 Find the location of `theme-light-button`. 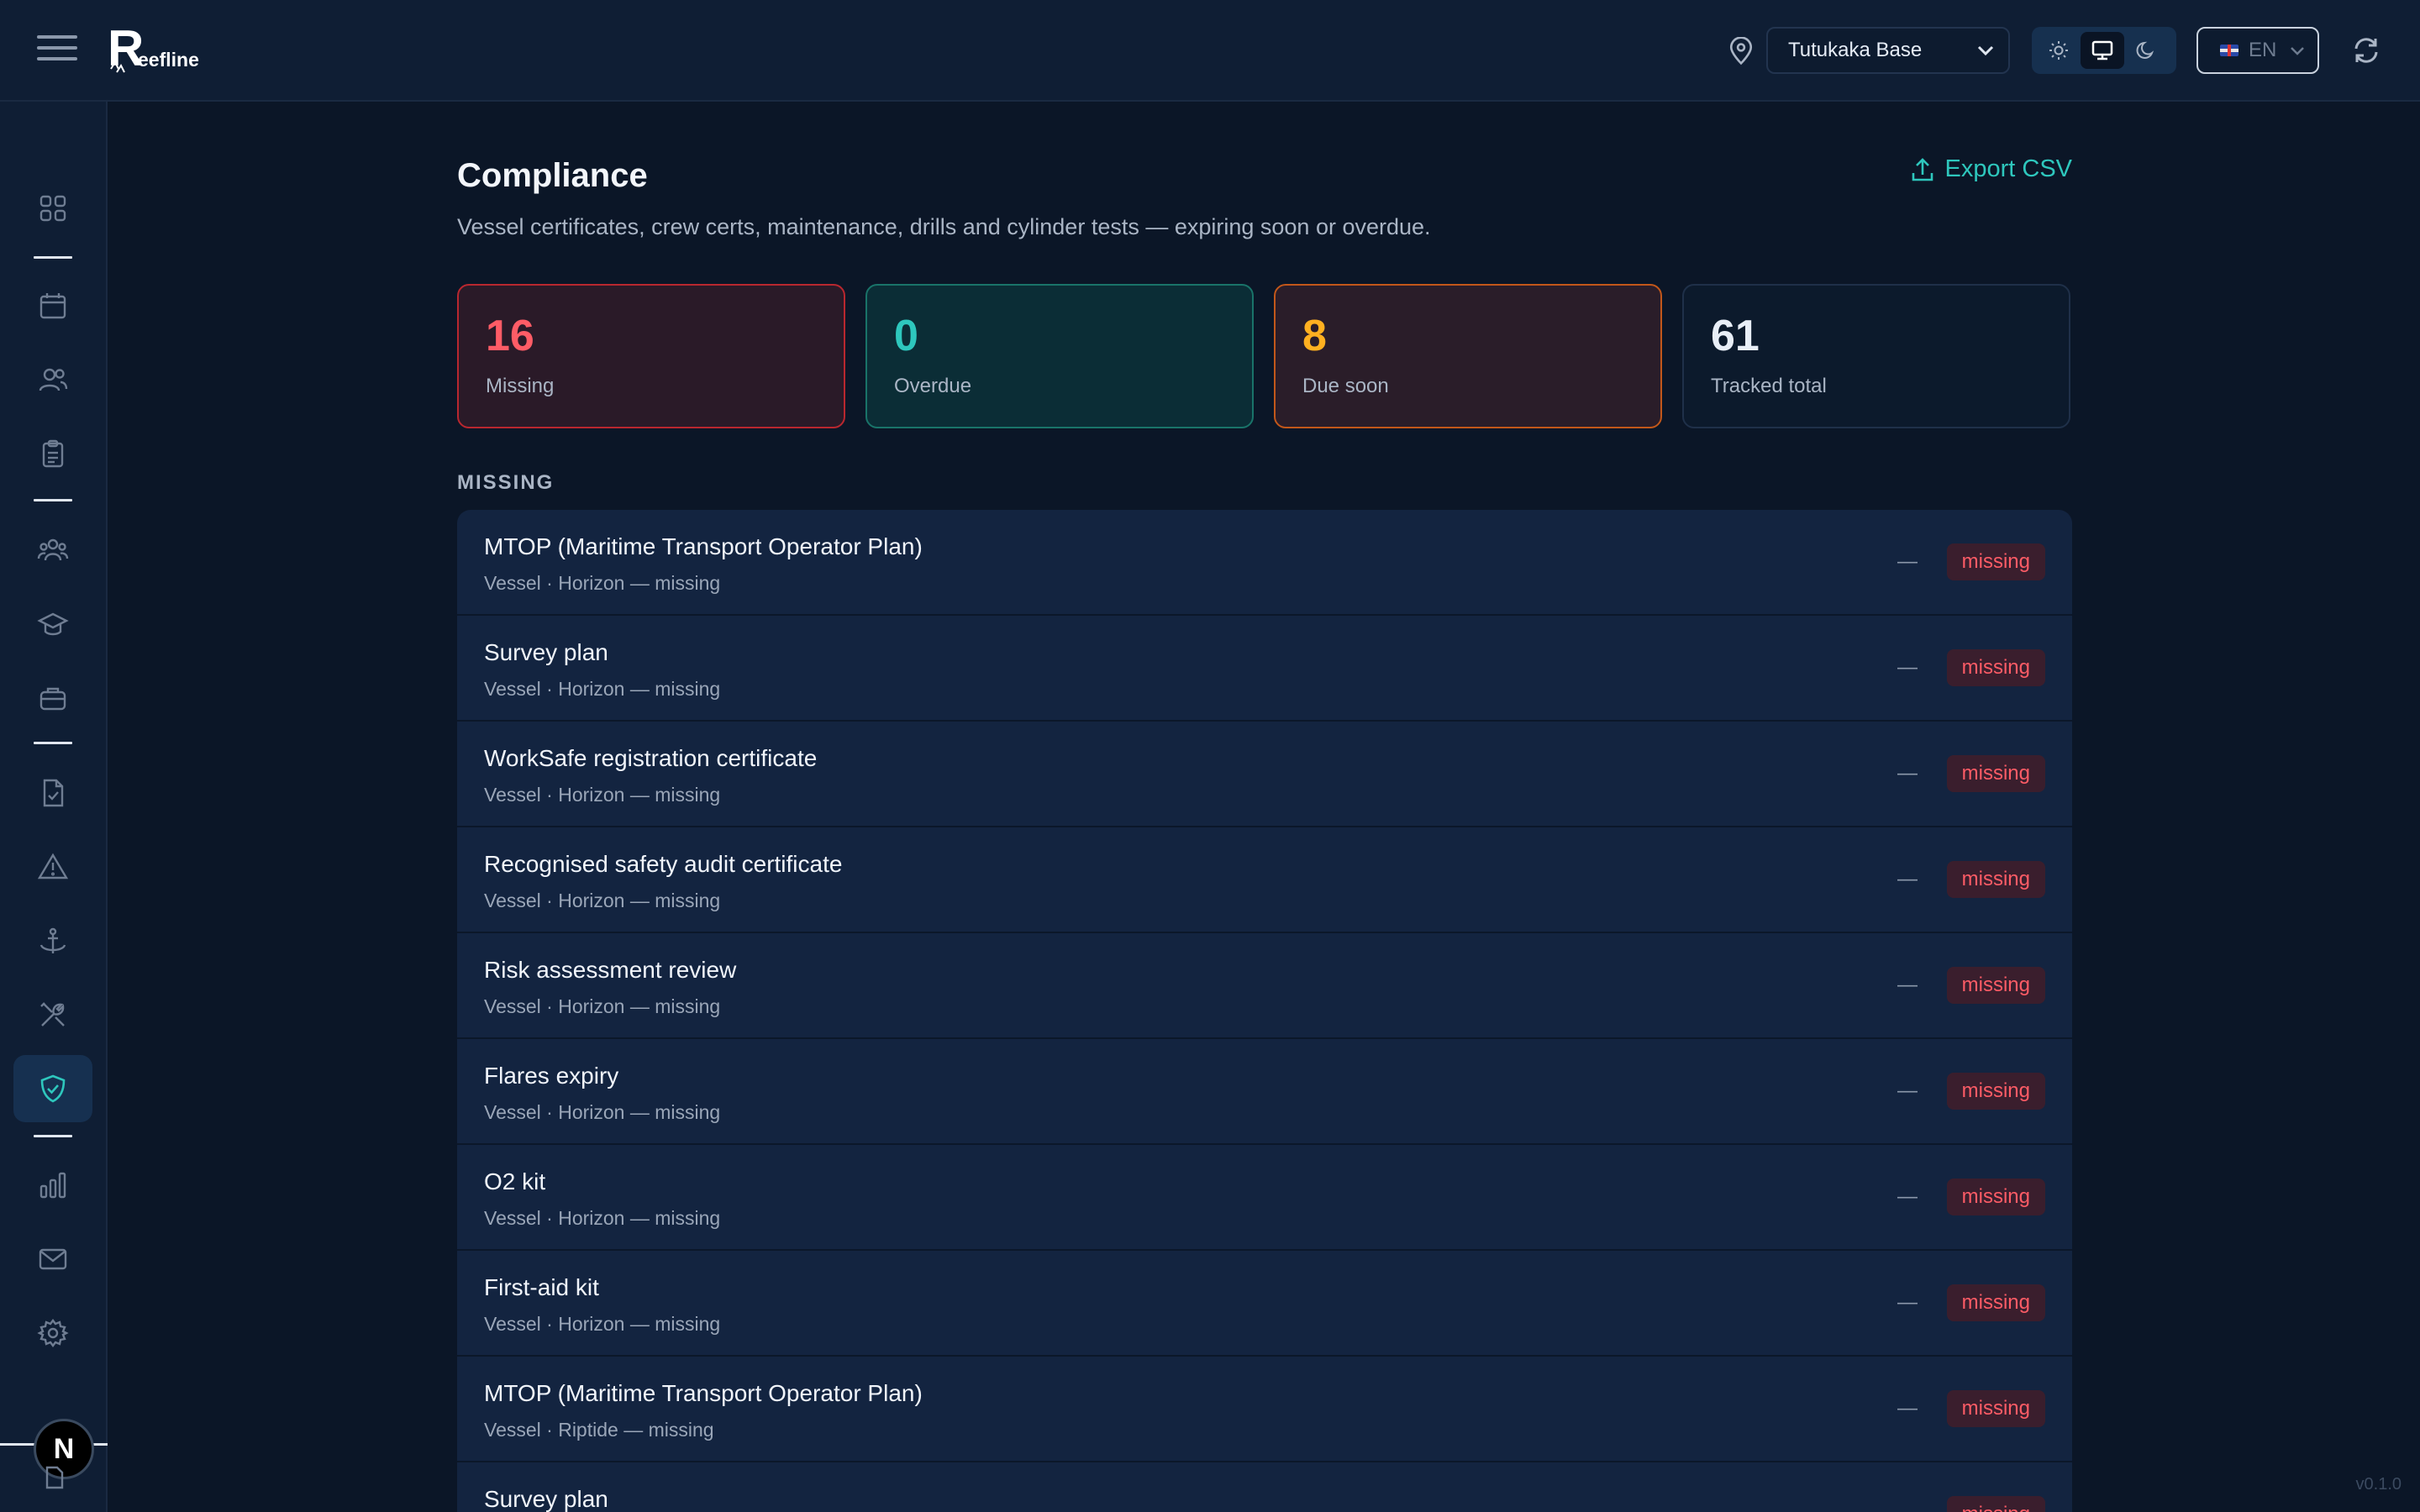

theme-light-button is located at coordinates (2059, 50).